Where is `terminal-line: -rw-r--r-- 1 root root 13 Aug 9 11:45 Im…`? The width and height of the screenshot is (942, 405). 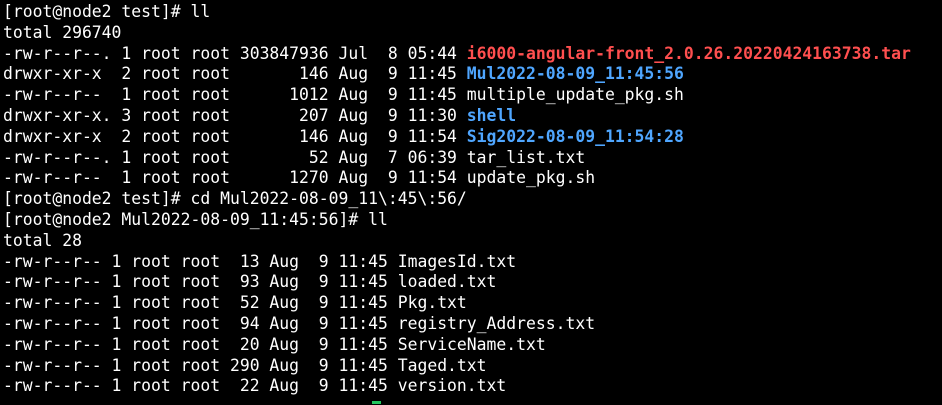 terminal-line: -rw-r--r-- 1 root root 13 Aug 9 11:45 Im… is located at coordinates (472, 262).